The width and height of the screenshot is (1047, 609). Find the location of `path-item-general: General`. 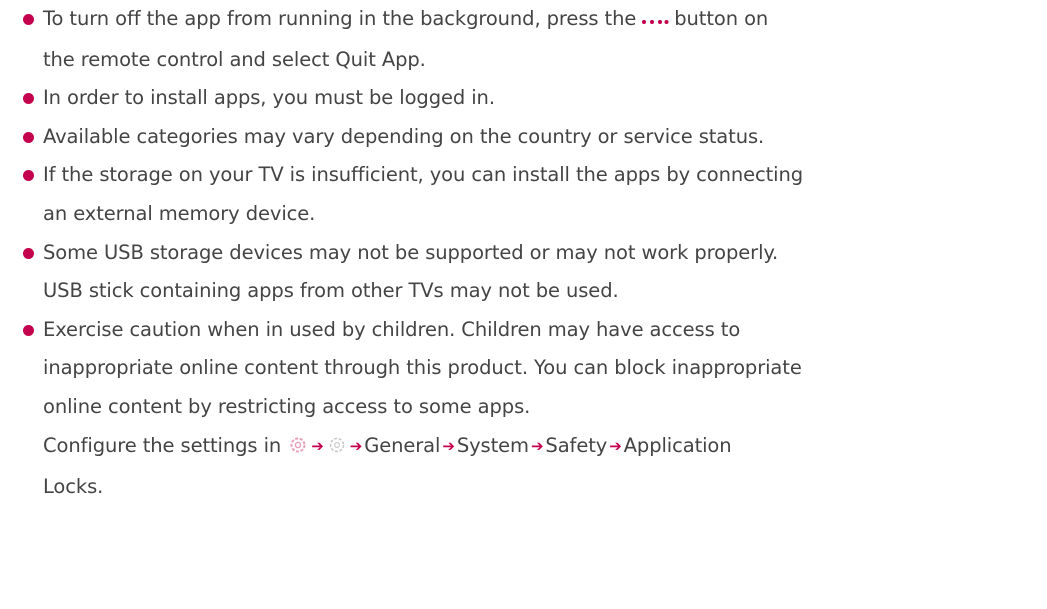

path-item-general: General is located at coordinates (402, 445).